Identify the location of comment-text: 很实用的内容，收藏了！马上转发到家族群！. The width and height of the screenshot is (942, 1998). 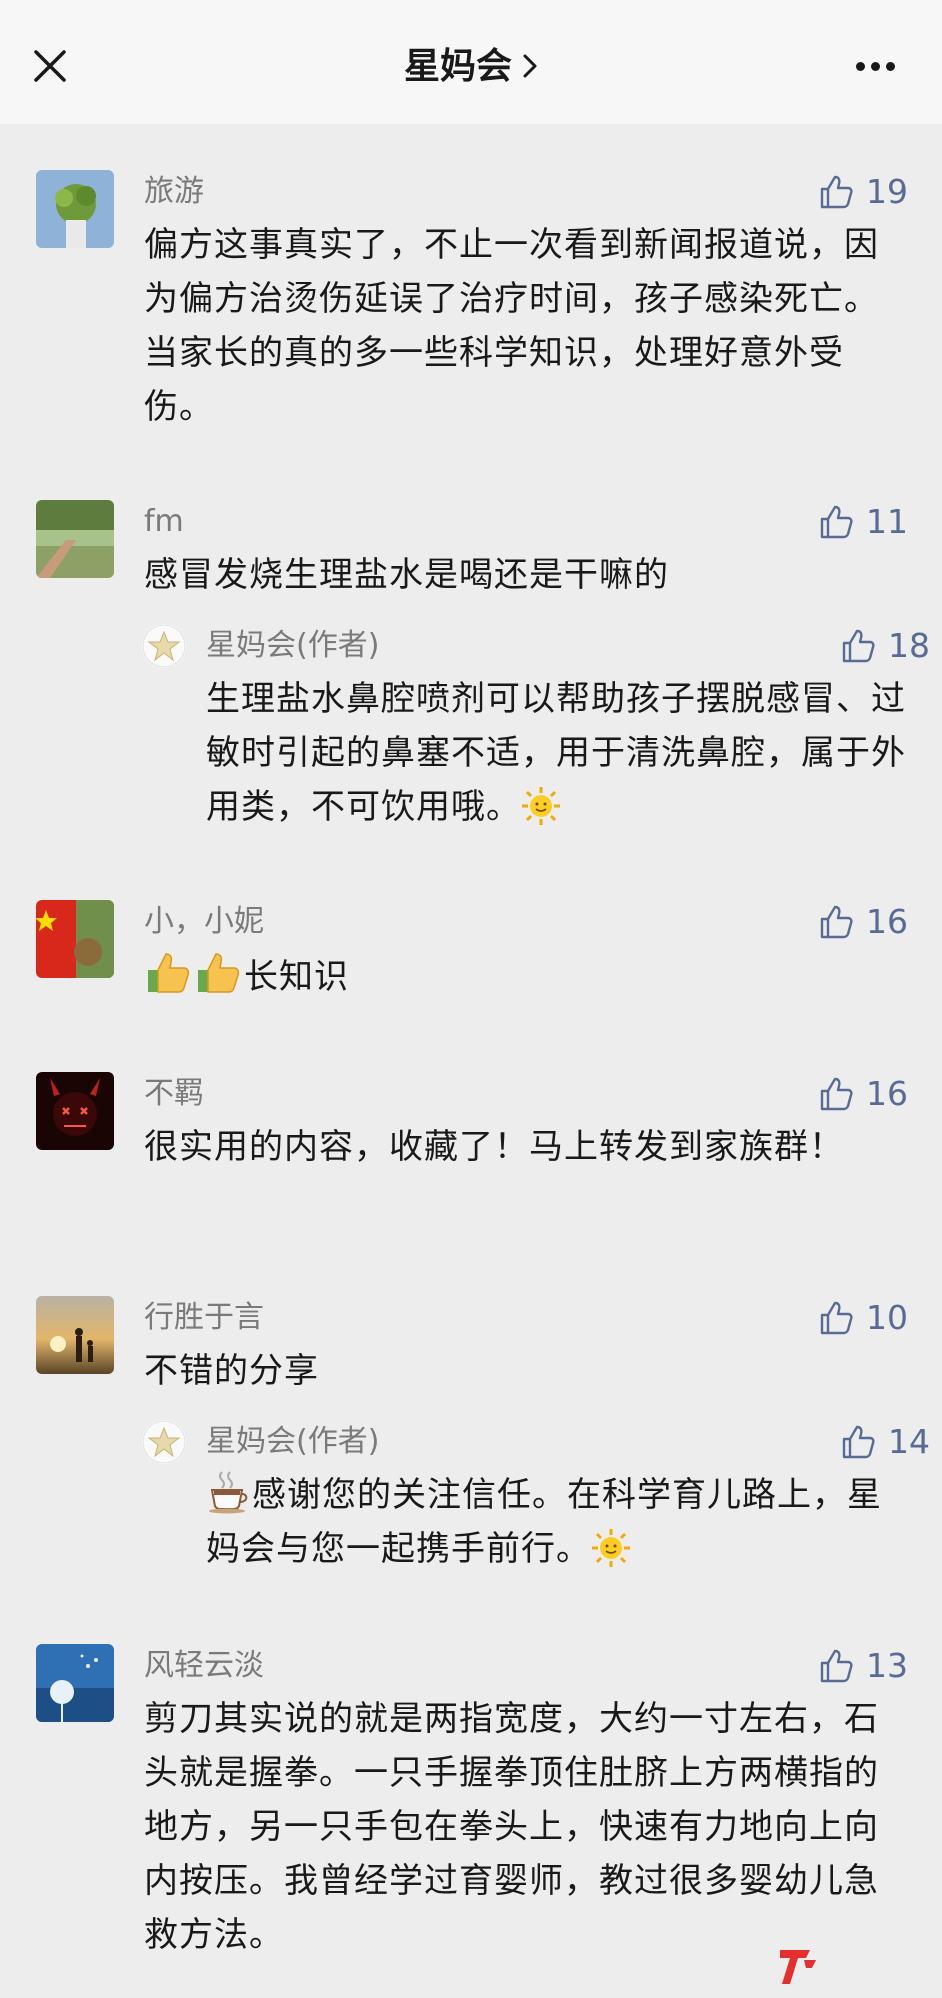
(494, 1147).